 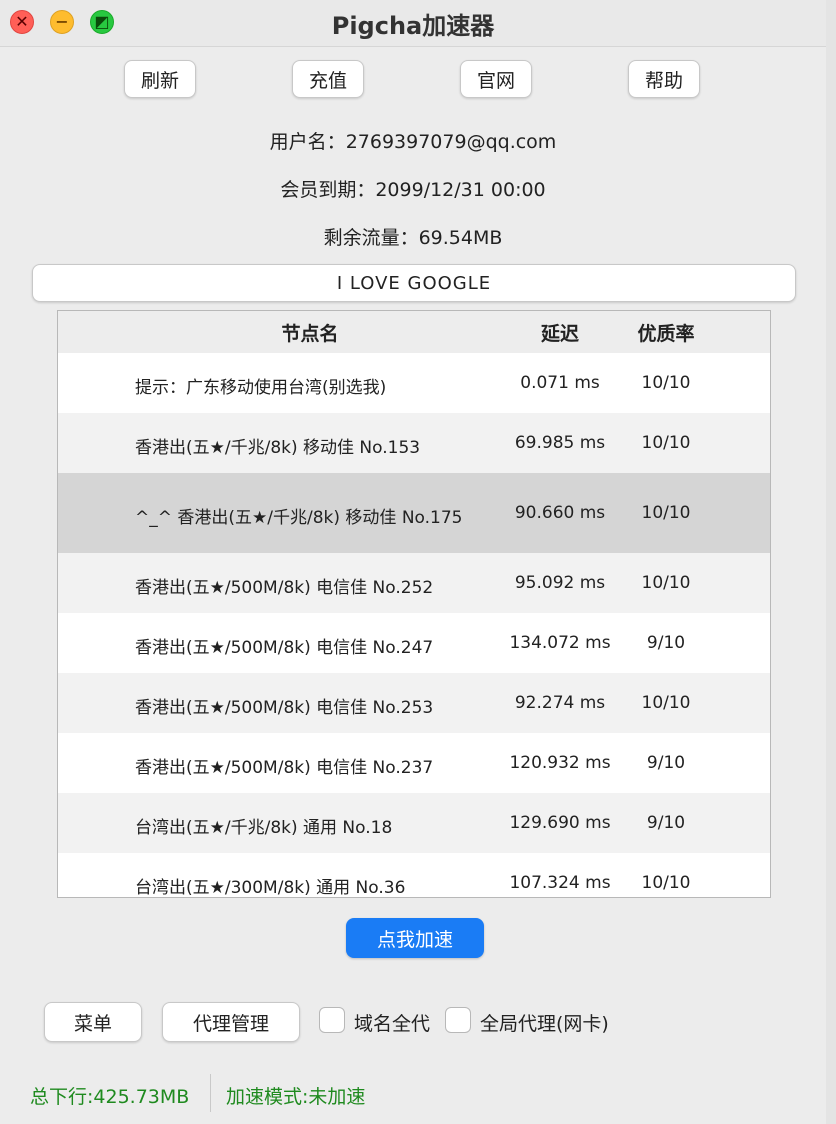 What do you see at coordinates (328, 79) in the screenshot?
I see `recharge-button: 充值` at bounding box center [328, 79].